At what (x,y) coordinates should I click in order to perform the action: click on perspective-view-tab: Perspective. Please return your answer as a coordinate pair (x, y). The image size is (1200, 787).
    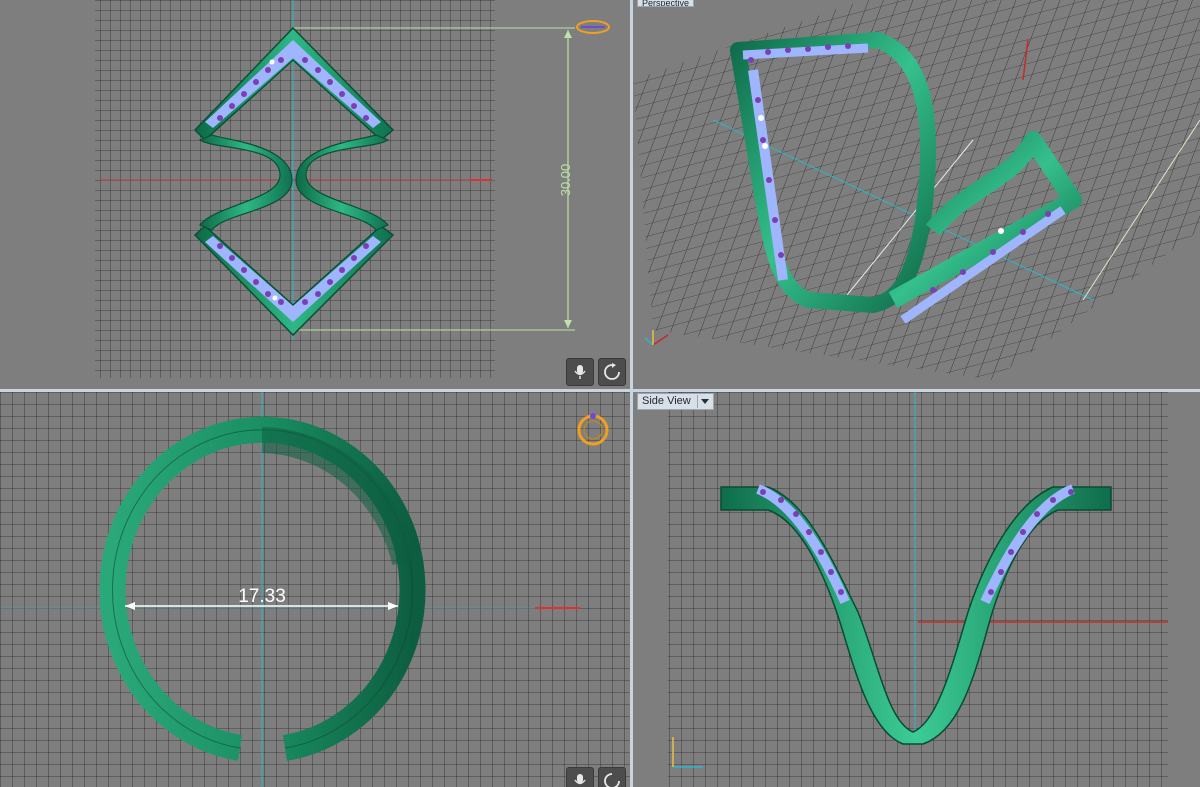
    Looking at the image, I should click on (666, 3).